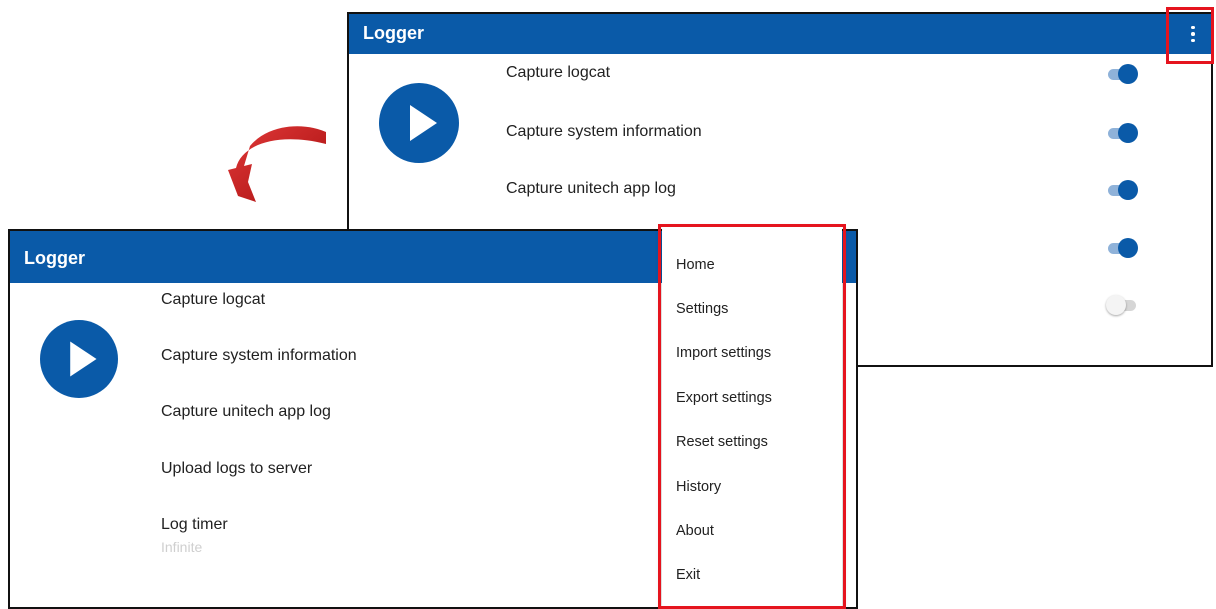  I want to click on item-upload-logs-to-server: Upload logs to server, so click(236, 469).